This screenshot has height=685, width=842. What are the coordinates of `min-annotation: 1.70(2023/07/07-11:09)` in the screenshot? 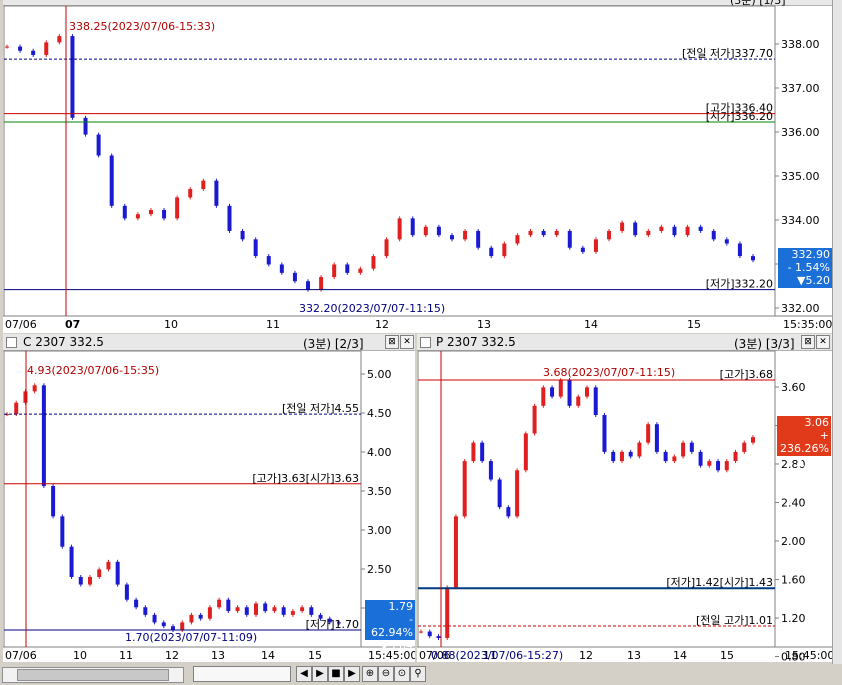 It's located at (191, 637).